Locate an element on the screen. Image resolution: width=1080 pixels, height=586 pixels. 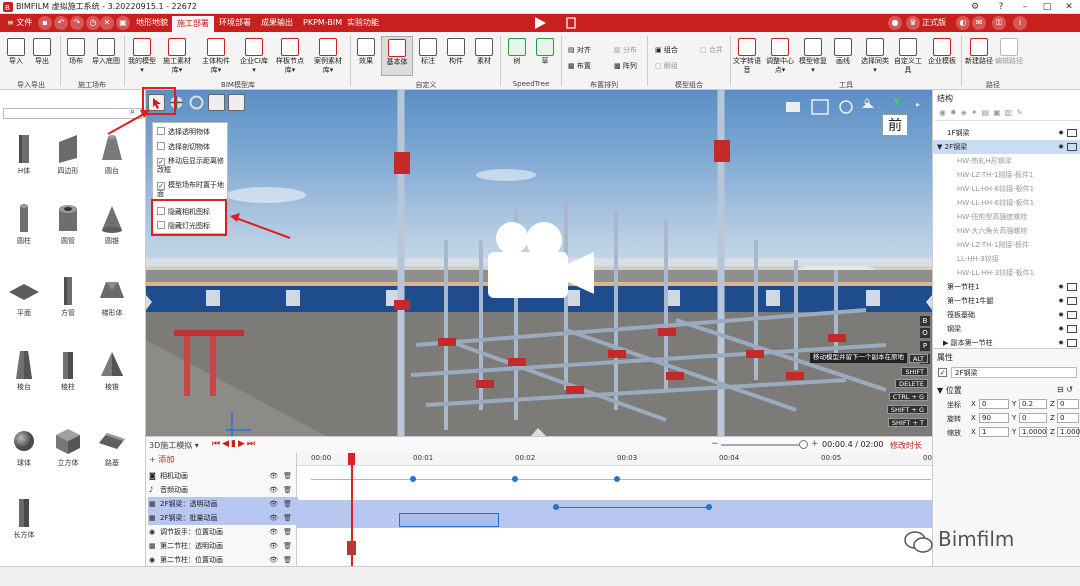
annotation-button: 标注 is located at coordinates (428, 52).